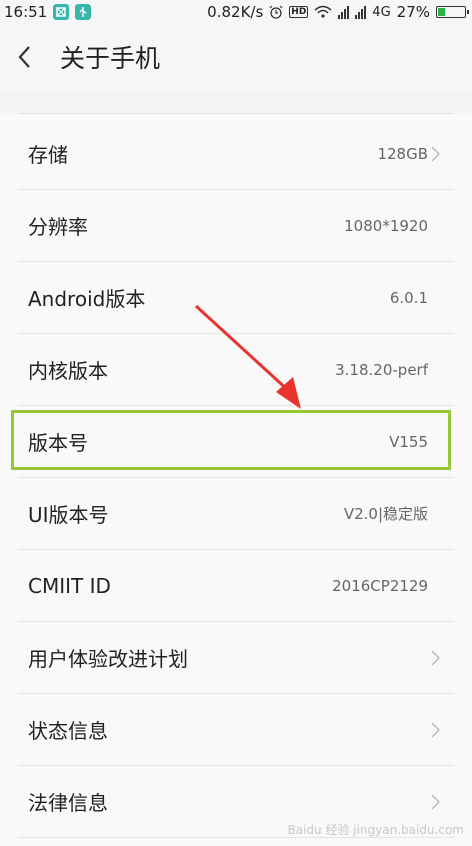 The image size is (472, 846). I want to click on settings-row: UI版本号 V2.0|稳定版, so click(236, 514).